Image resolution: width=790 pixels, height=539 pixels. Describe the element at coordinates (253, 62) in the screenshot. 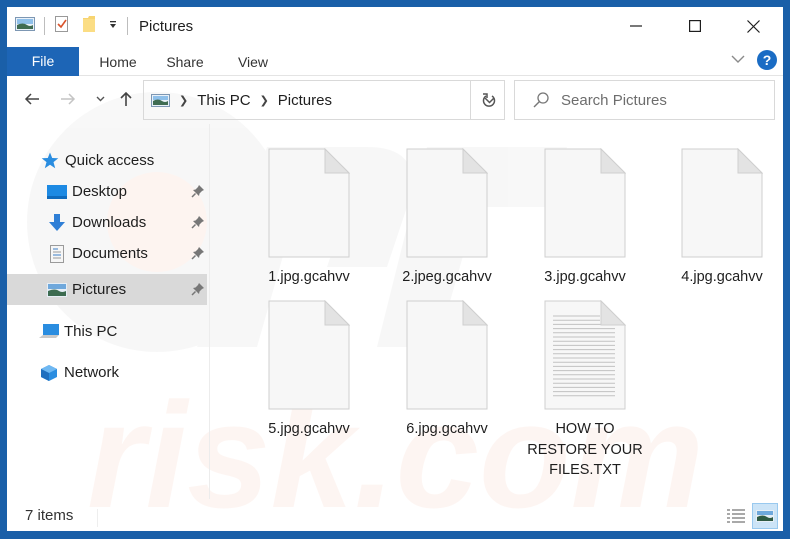

I see `tab-view: View` at that location.